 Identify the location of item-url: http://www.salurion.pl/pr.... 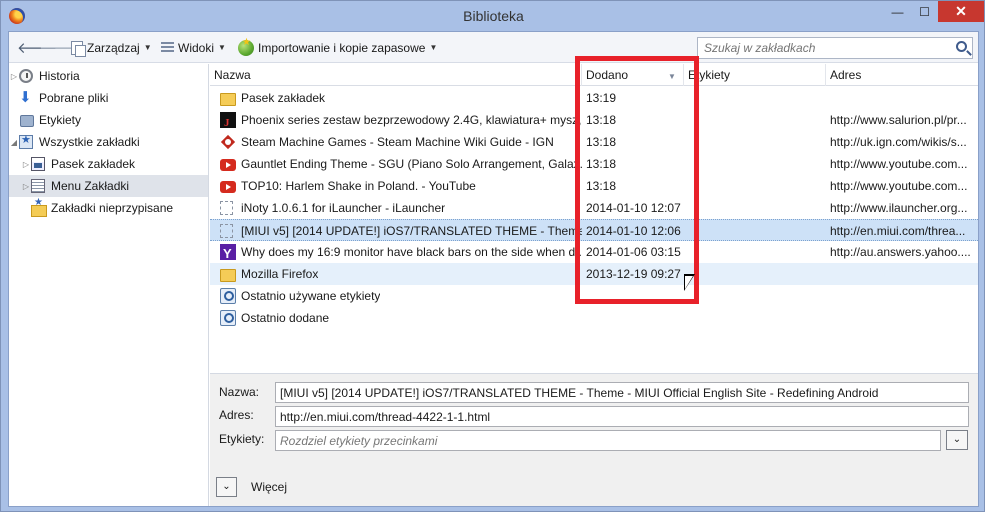
(898, 120).